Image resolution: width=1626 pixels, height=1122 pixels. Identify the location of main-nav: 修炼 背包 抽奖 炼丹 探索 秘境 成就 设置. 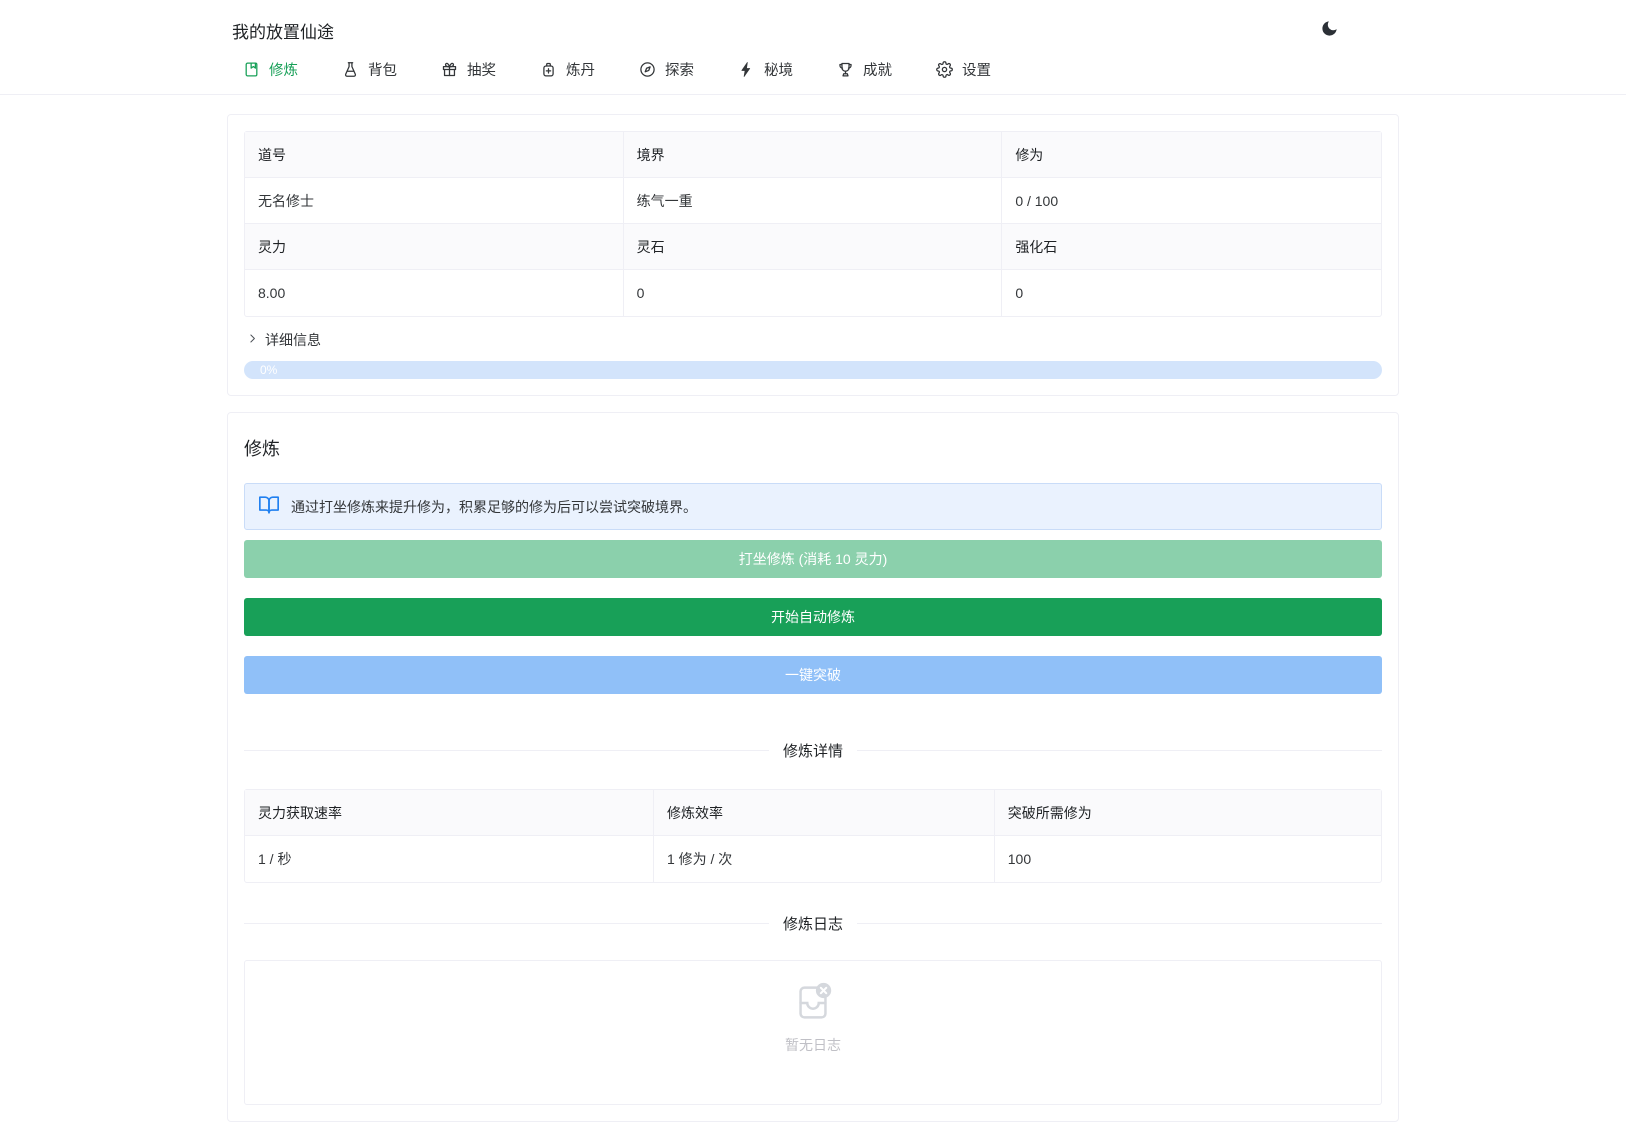
(813, 70).